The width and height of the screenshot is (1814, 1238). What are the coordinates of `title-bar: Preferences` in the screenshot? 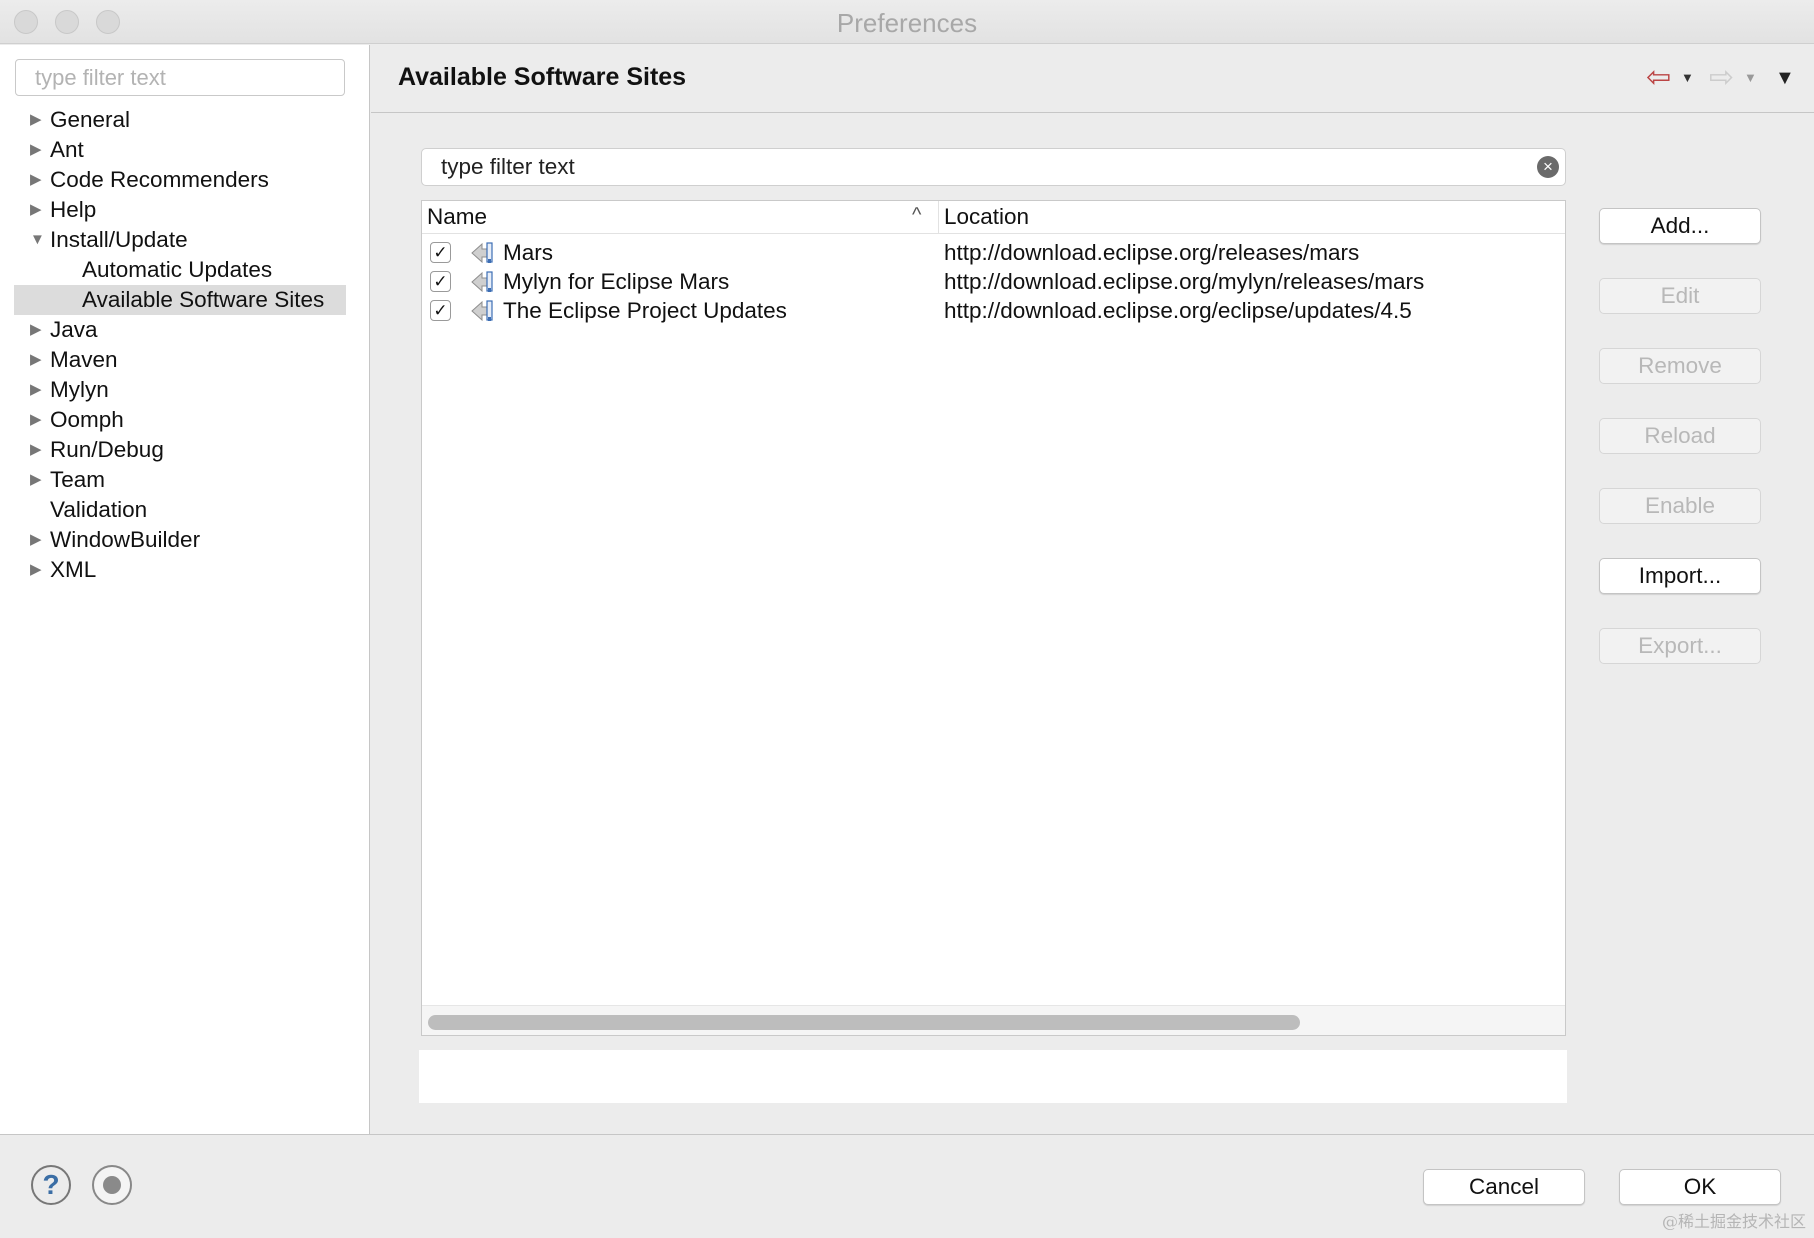 It's located at (907, 22).